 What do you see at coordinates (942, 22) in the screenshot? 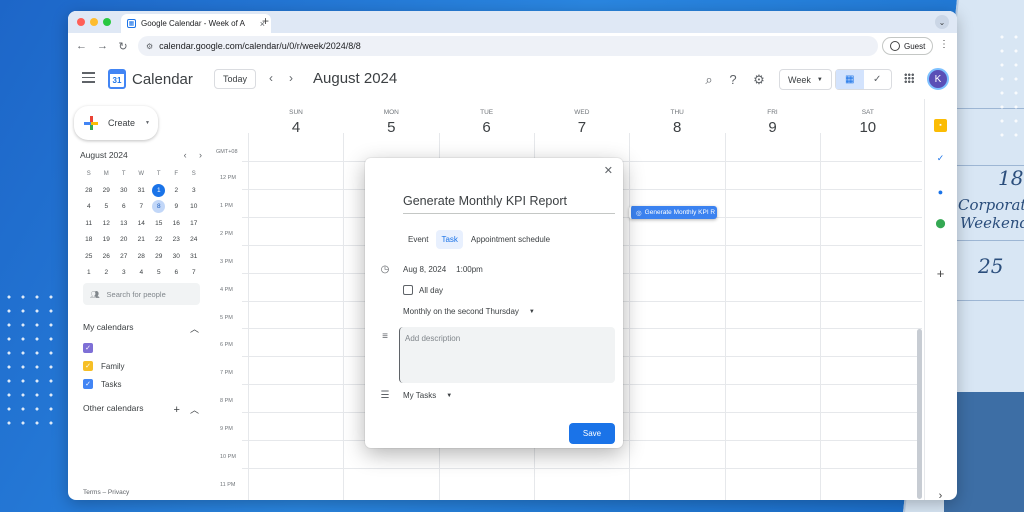
I see `tab-search-chevron-icon: ⌄` at bounding box center [942, 22].